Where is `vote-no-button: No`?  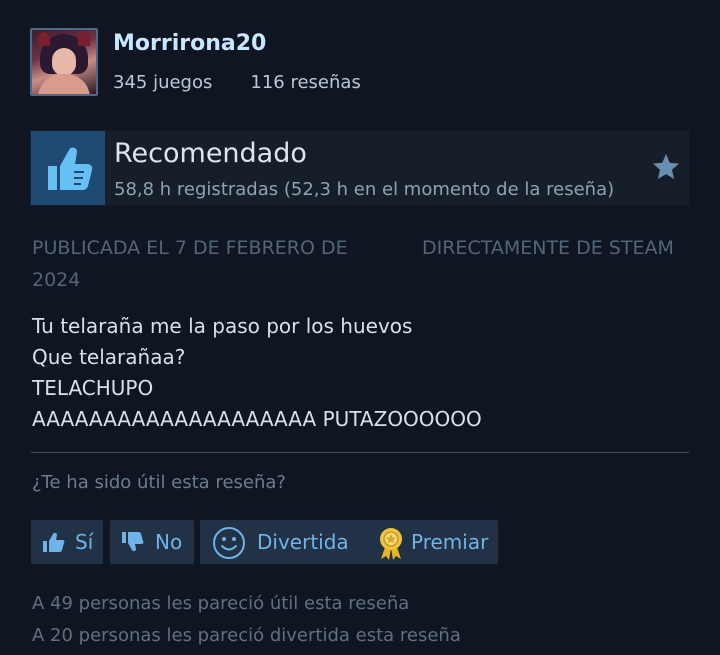 vote-no-button: No is located at coordinates (152, 542).